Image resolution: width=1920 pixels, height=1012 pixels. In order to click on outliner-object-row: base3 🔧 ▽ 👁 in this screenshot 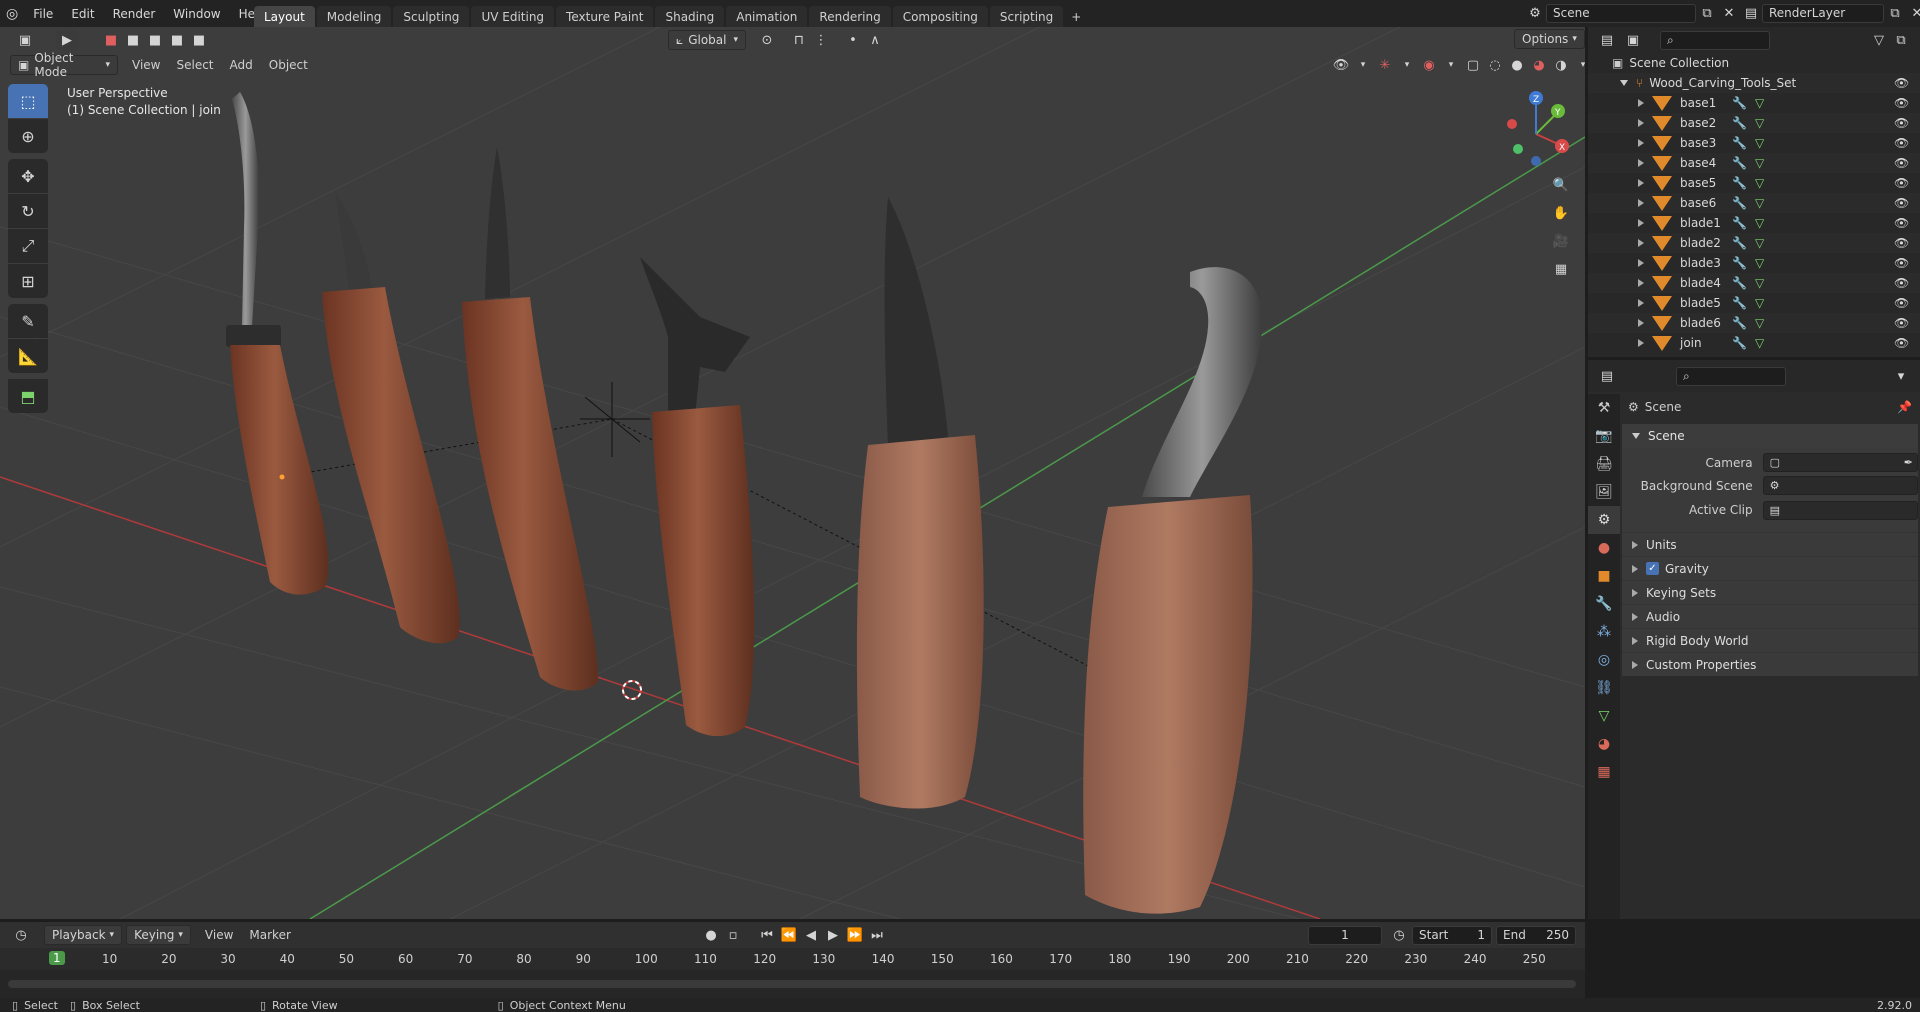, I will do `click(1754, 143)`.